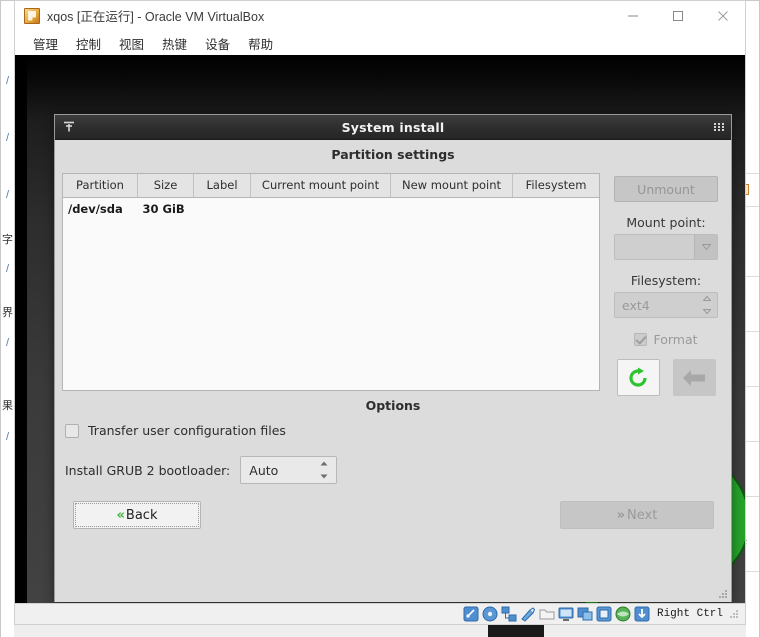 The image size is (760, 637). Describe the element at coordinates (156, 17) in the screenshot. I see `window-title: xqos [正在运行] - Oracle VM VirtualBox` at that location.